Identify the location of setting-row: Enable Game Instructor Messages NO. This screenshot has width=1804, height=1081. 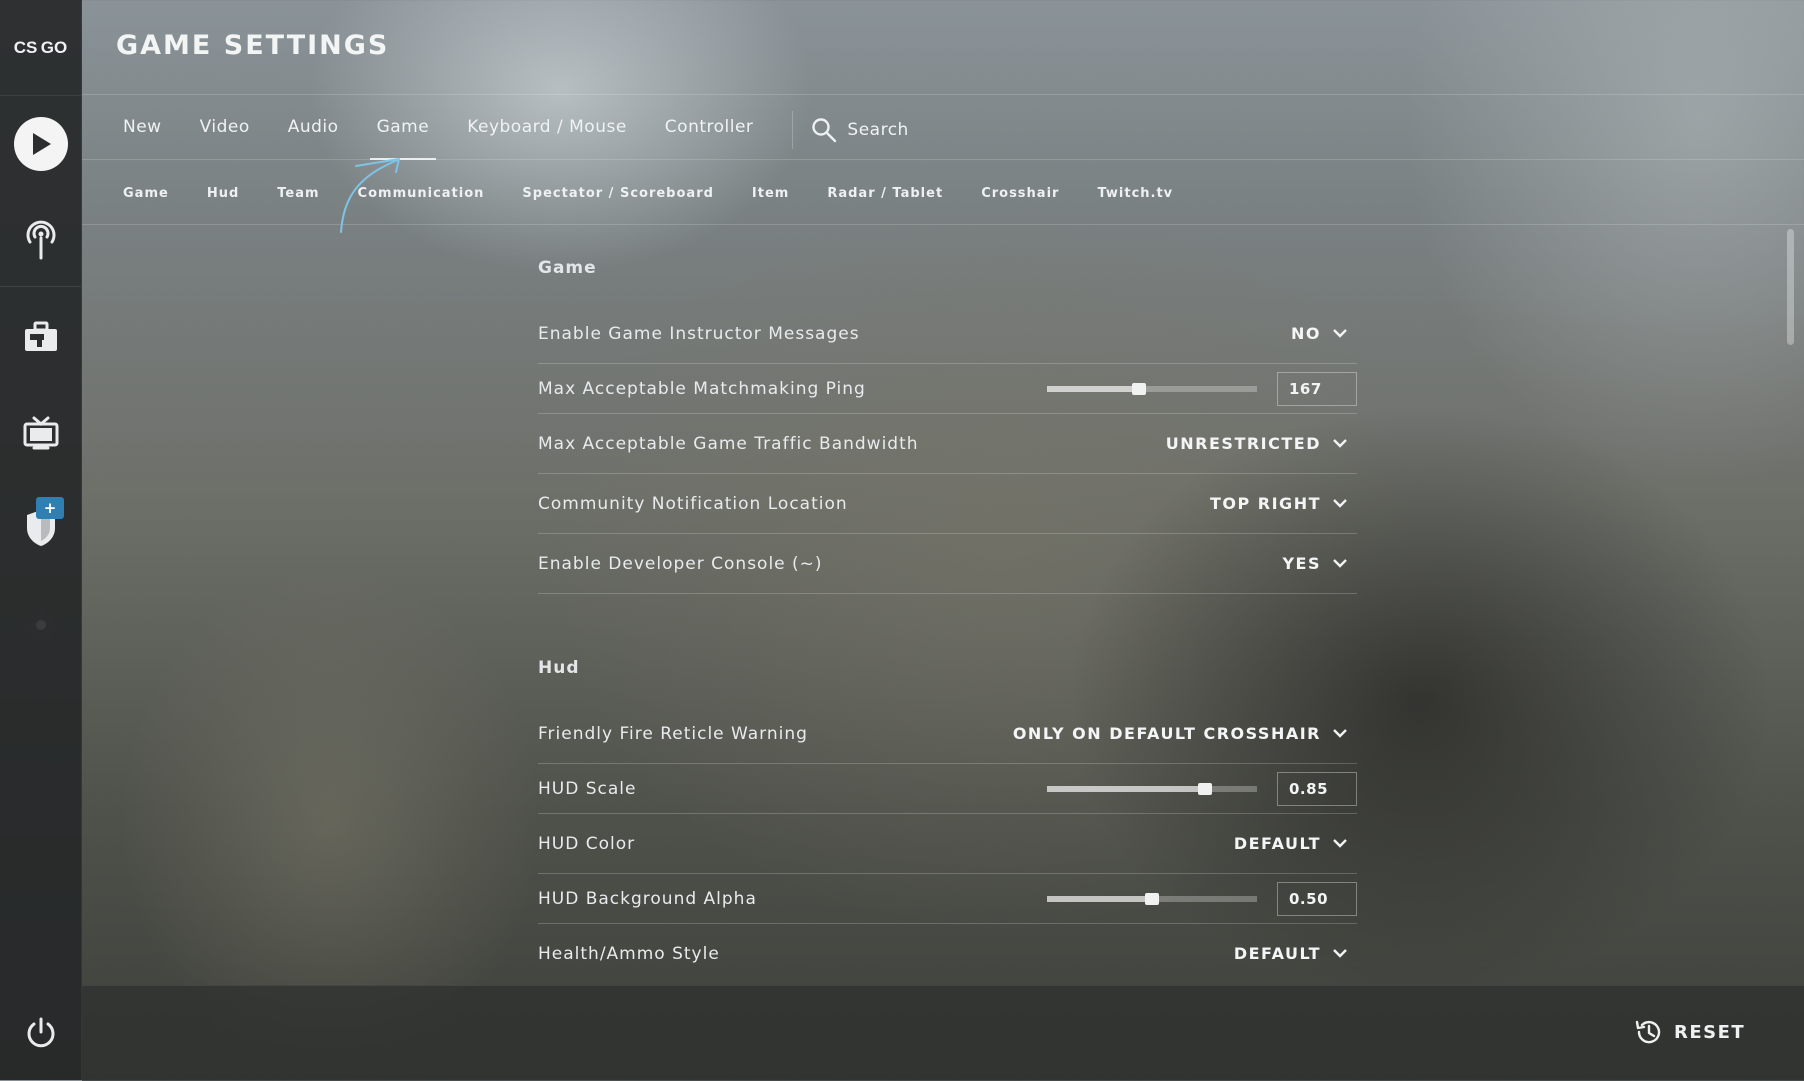
(947, 334).